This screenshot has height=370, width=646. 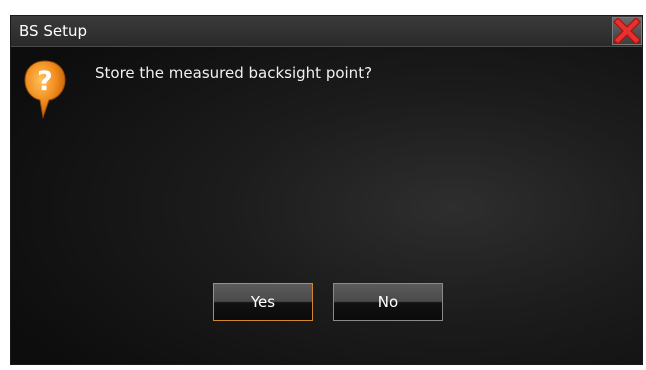 What do you see at coordinates (326, 31) in the screenshot?
I see `title-bar: BS Setup` at bounding box center [326, 31].